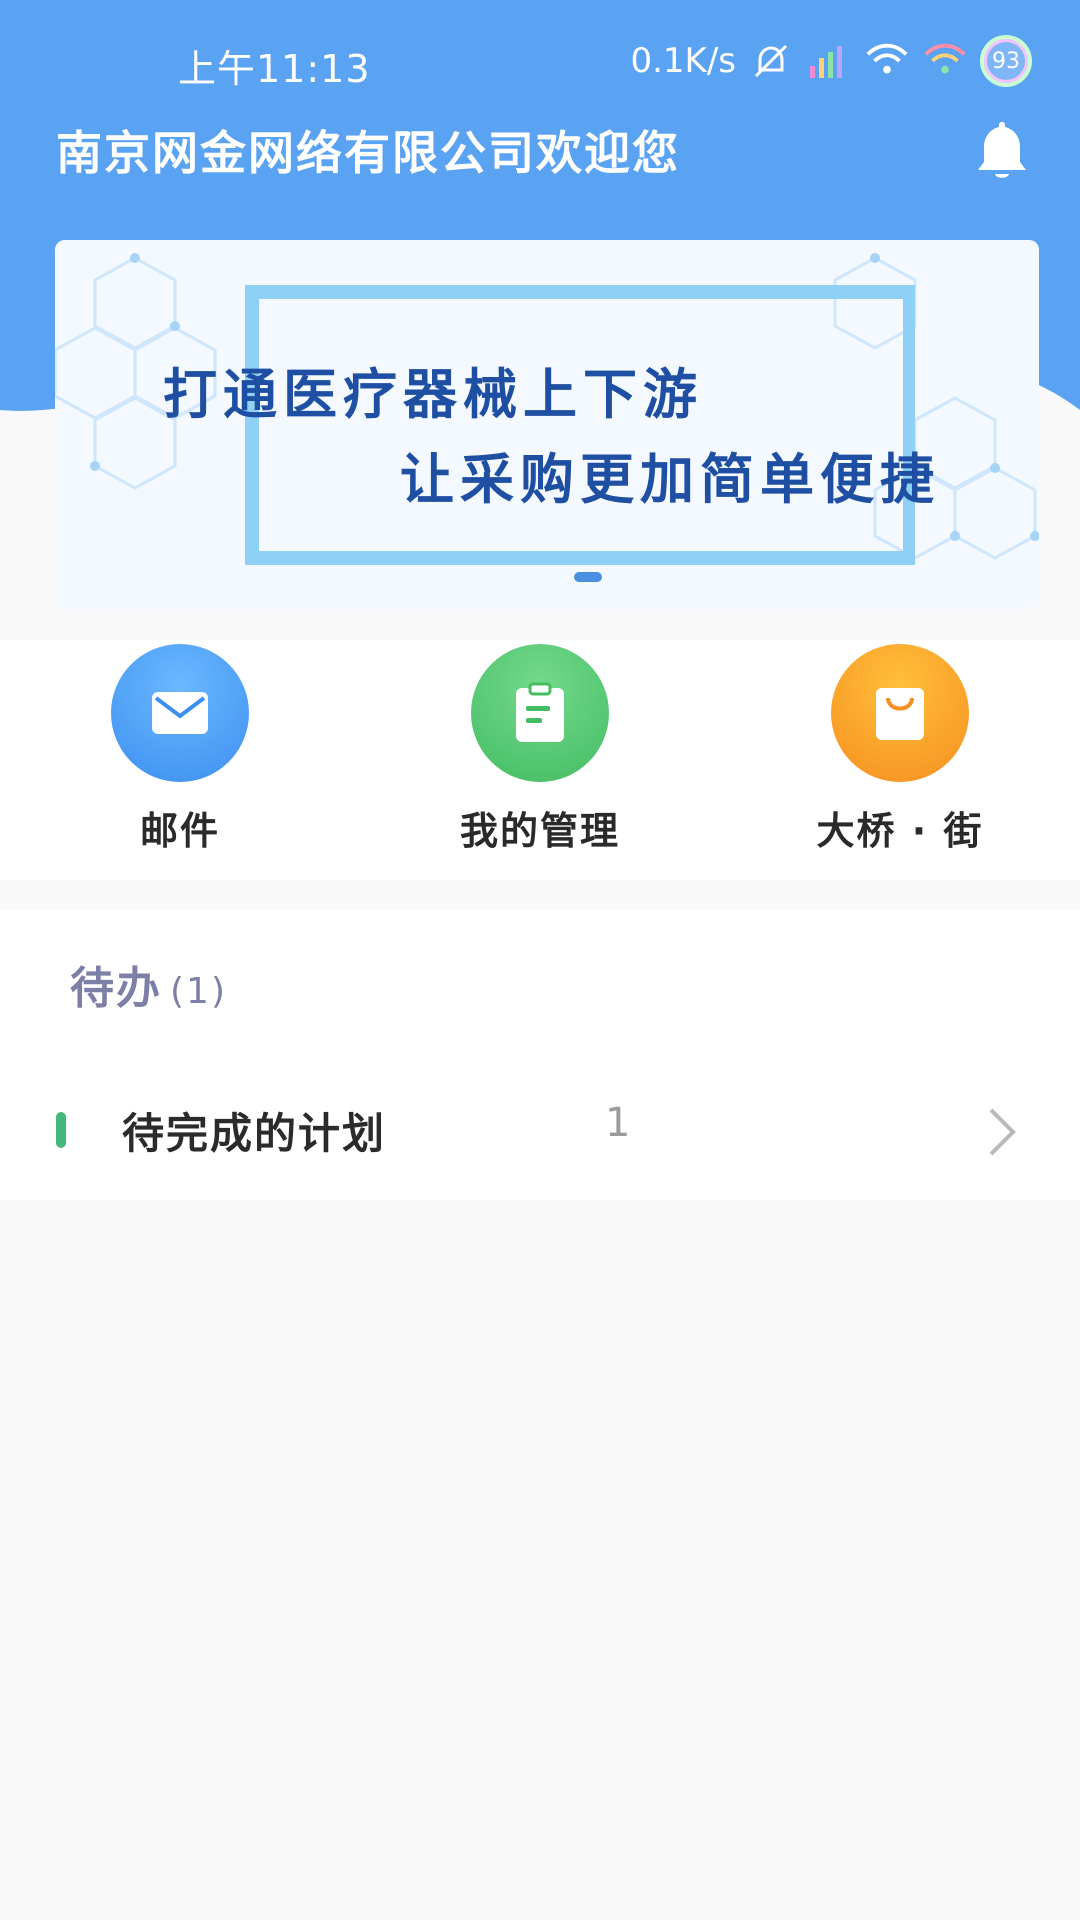 This screenshot has width=1080, height=1920. What do you see at coordinates (900, 713) in the screenshot?
I see `shopping-bag-icon` at bounding box center [900, 713].